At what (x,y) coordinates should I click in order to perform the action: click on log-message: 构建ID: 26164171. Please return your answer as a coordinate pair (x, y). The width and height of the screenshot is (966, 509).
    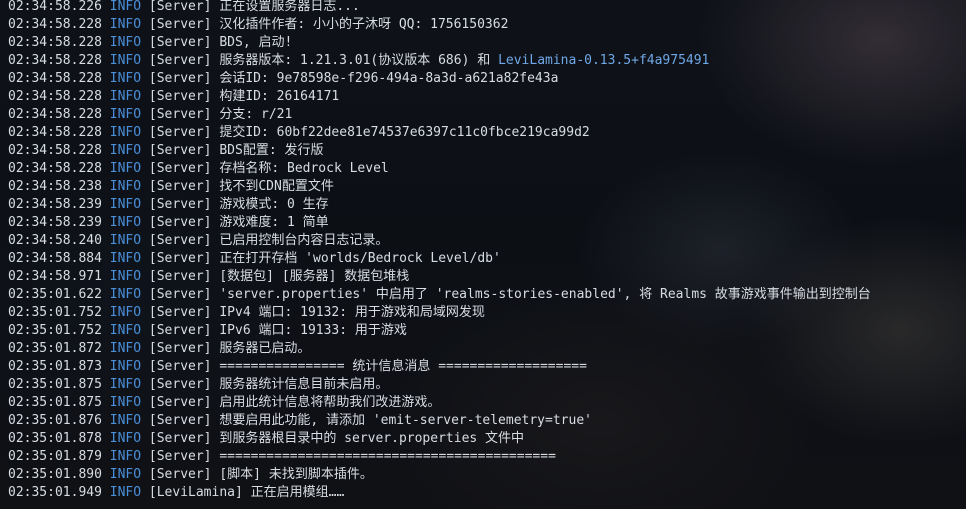
    Looking at the image, I should click on (279, 96).